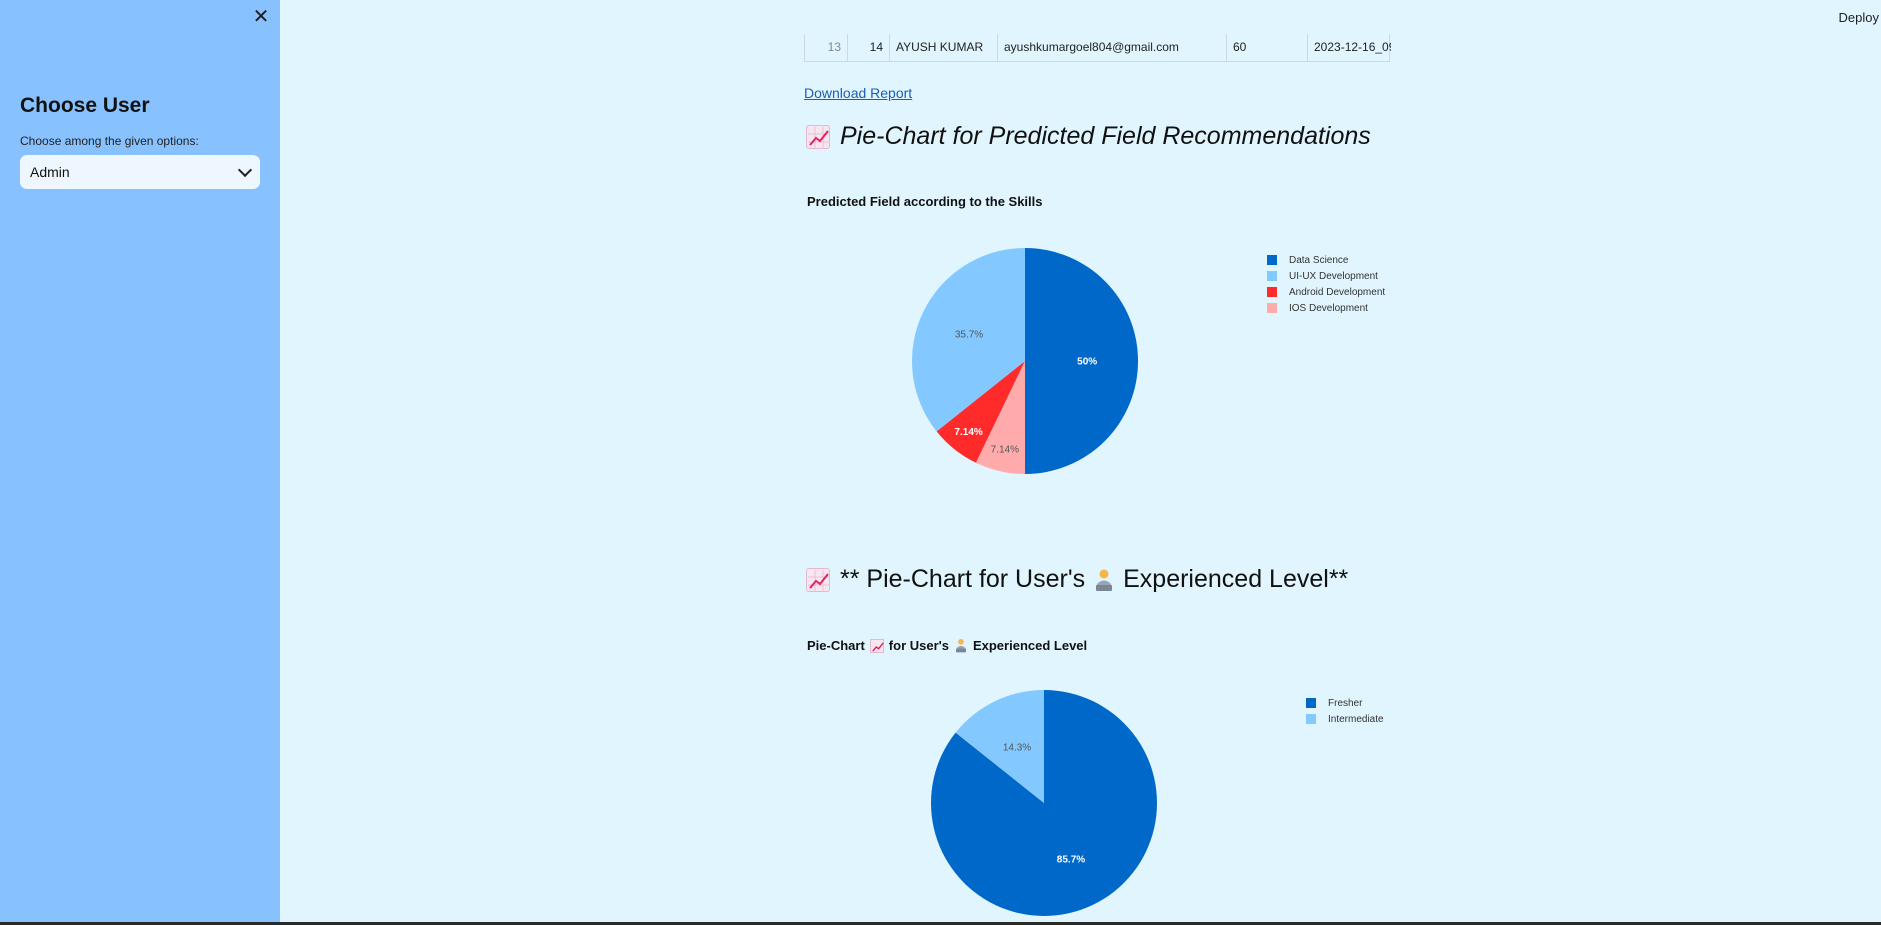  Describe the element at coordinates (1044, 803) in the screenshot. I see `pie-chart-experience-level: 85.7% 14.3%` at that location.